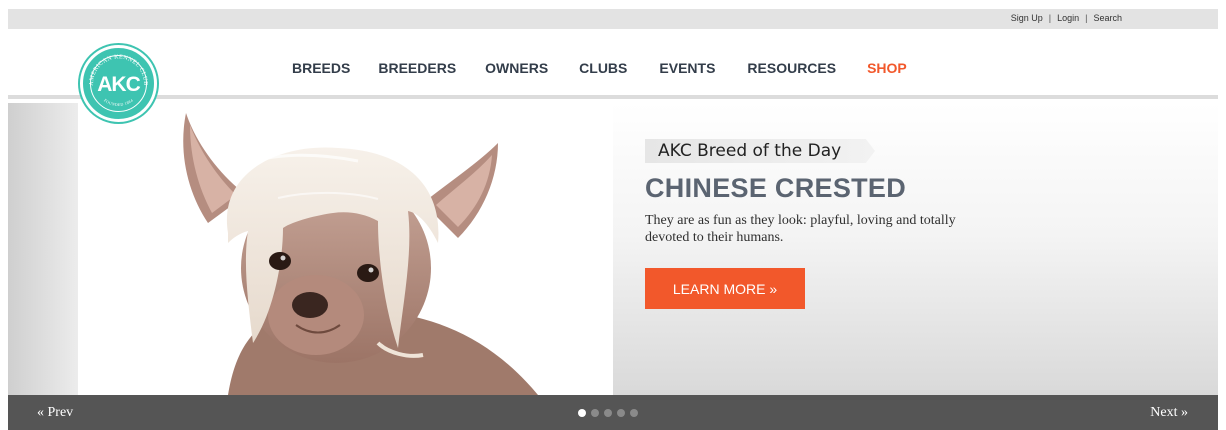 This screenshot has width=1226, height=430. I want to click on logo-initials: AKC, so click(119, 84).